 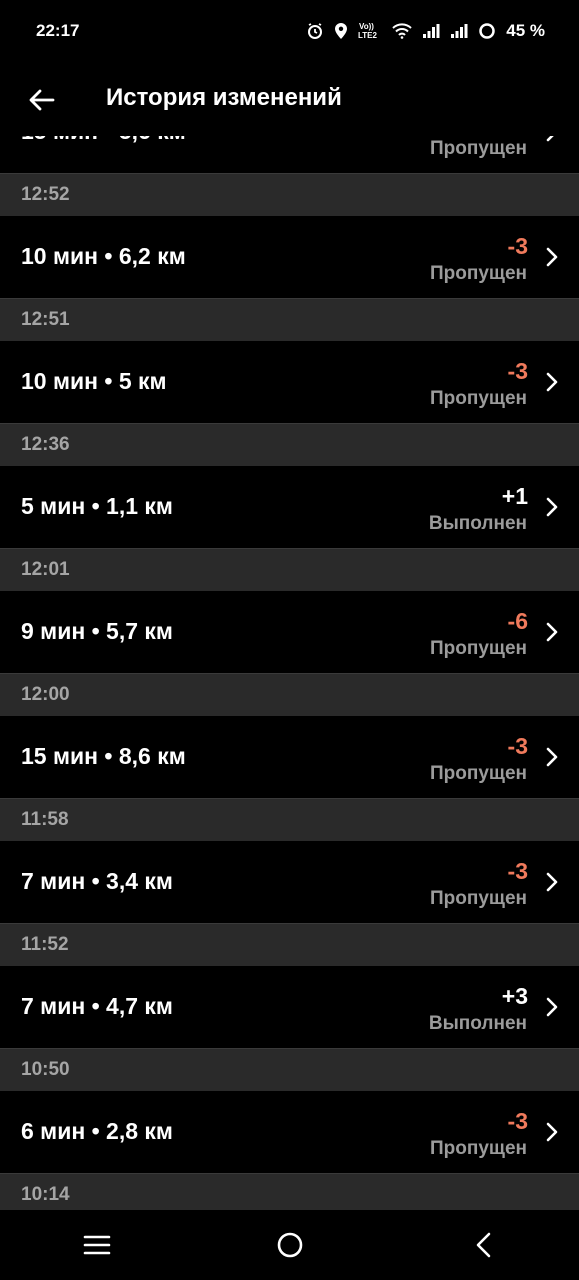 I want to click on home-icon, so click(x=289, y=1245).